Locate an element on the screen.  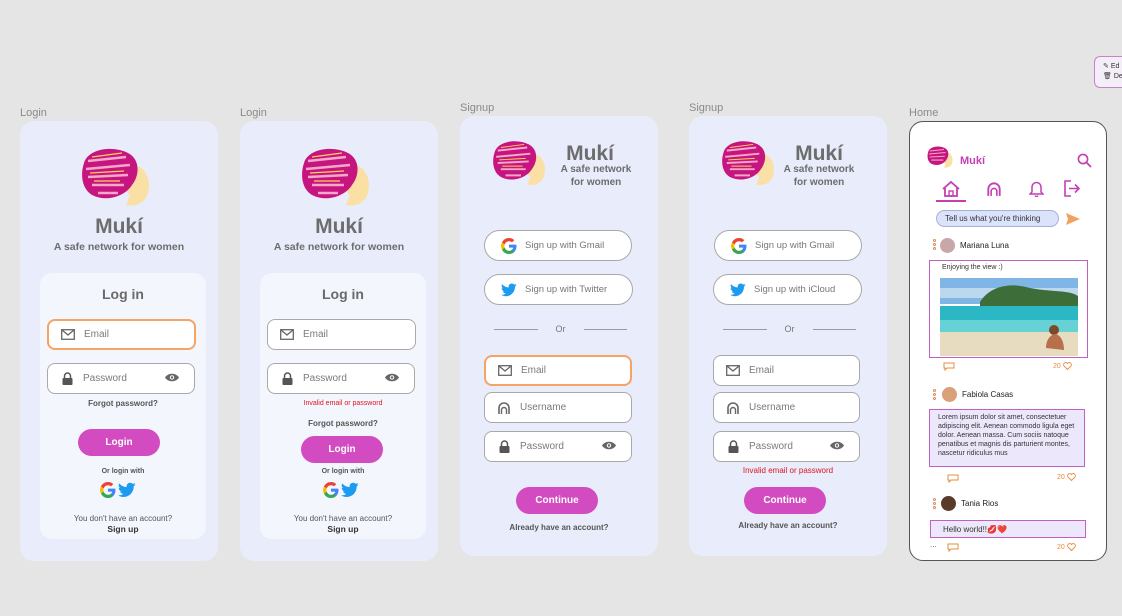
brand-tagline-line1: A safe network is located at coordinates (596, 169).